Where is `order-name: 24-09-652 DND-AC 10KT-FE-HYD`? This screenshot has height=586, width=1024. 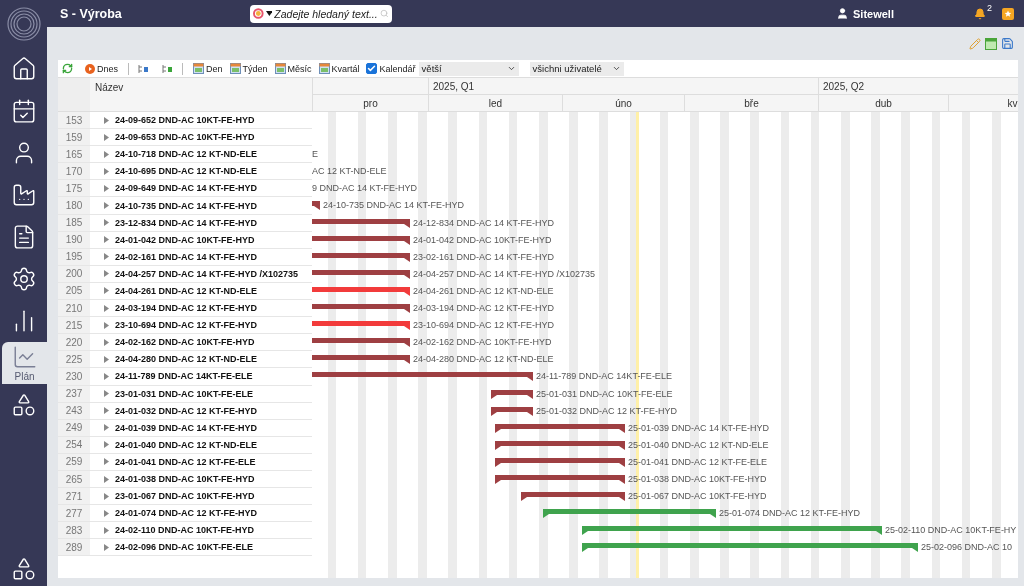
order-name: 24-09-652 DND-AC 10KT-FE-HYD is located at coordinates (185, 120).